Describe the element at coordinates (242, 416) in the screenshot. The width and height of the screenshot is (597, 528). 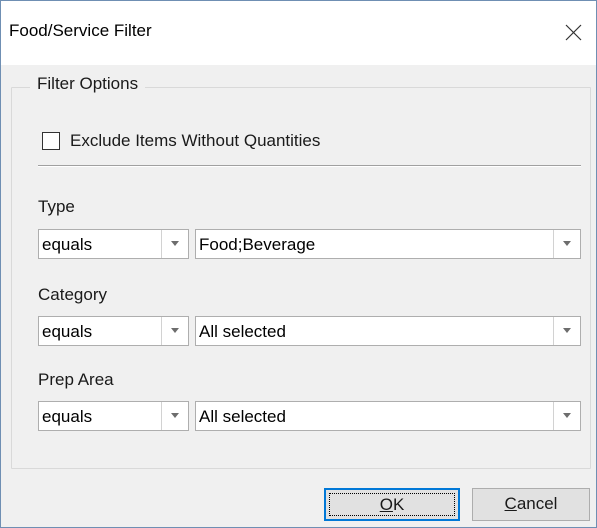
I see `prep-area-value: All selected` at that location.